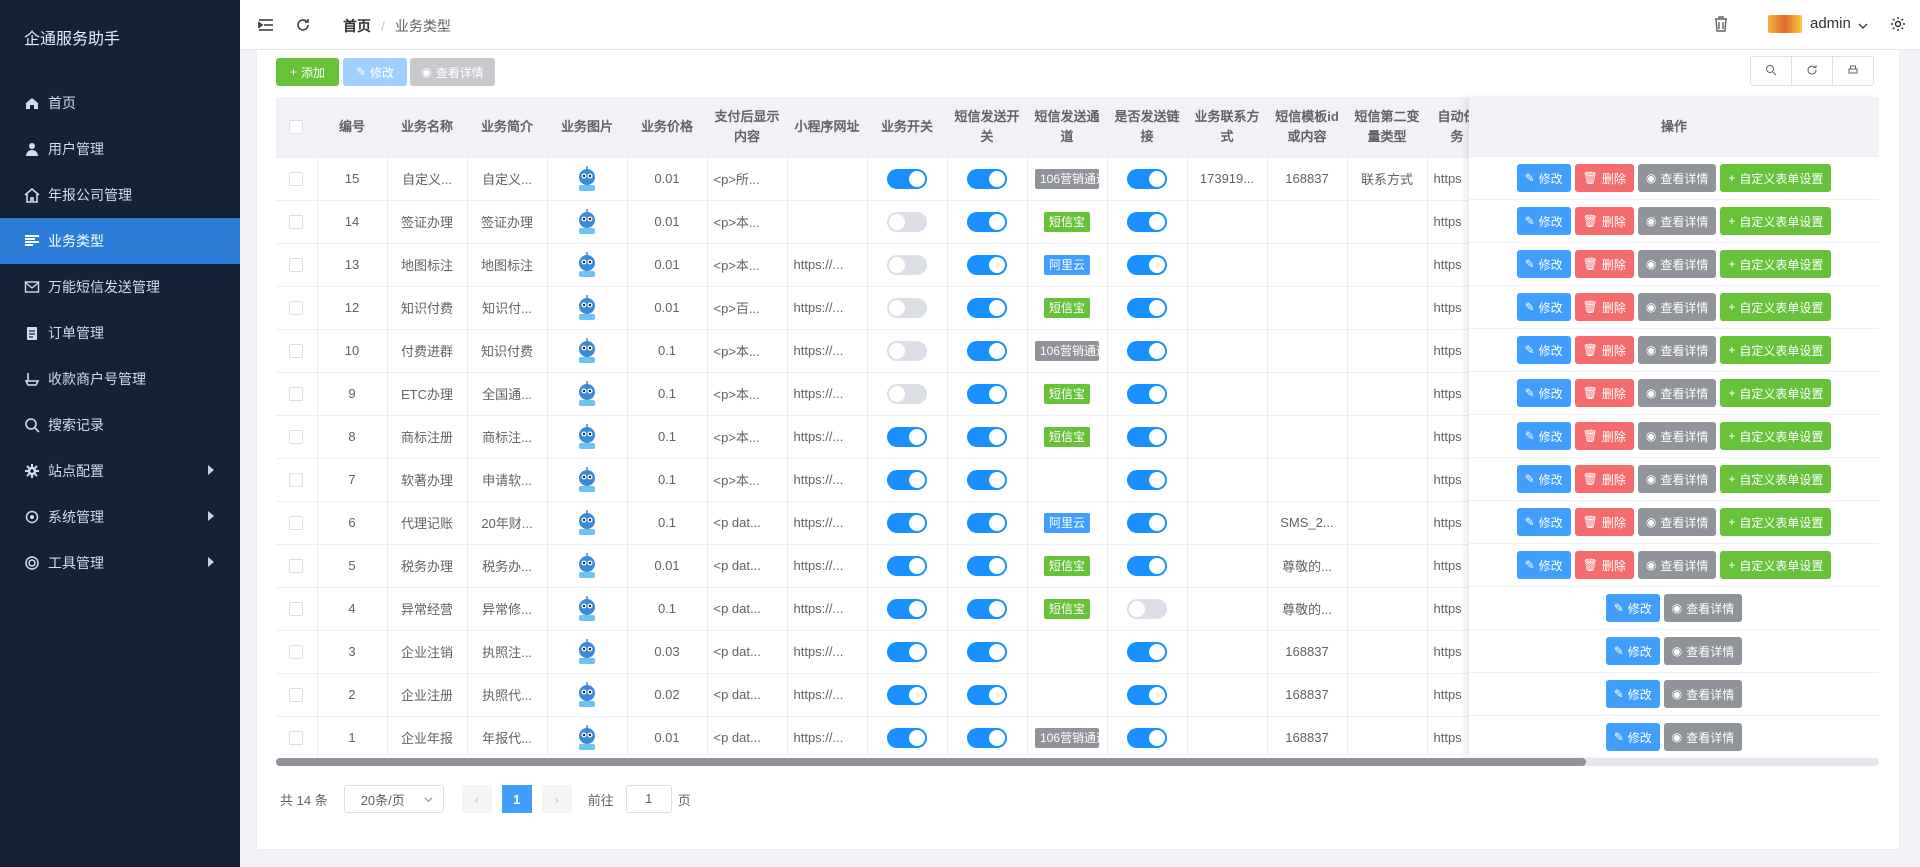 This screenshot has width=1920, height=867. I want to click on refresh-table-button, so click(1812, 71).